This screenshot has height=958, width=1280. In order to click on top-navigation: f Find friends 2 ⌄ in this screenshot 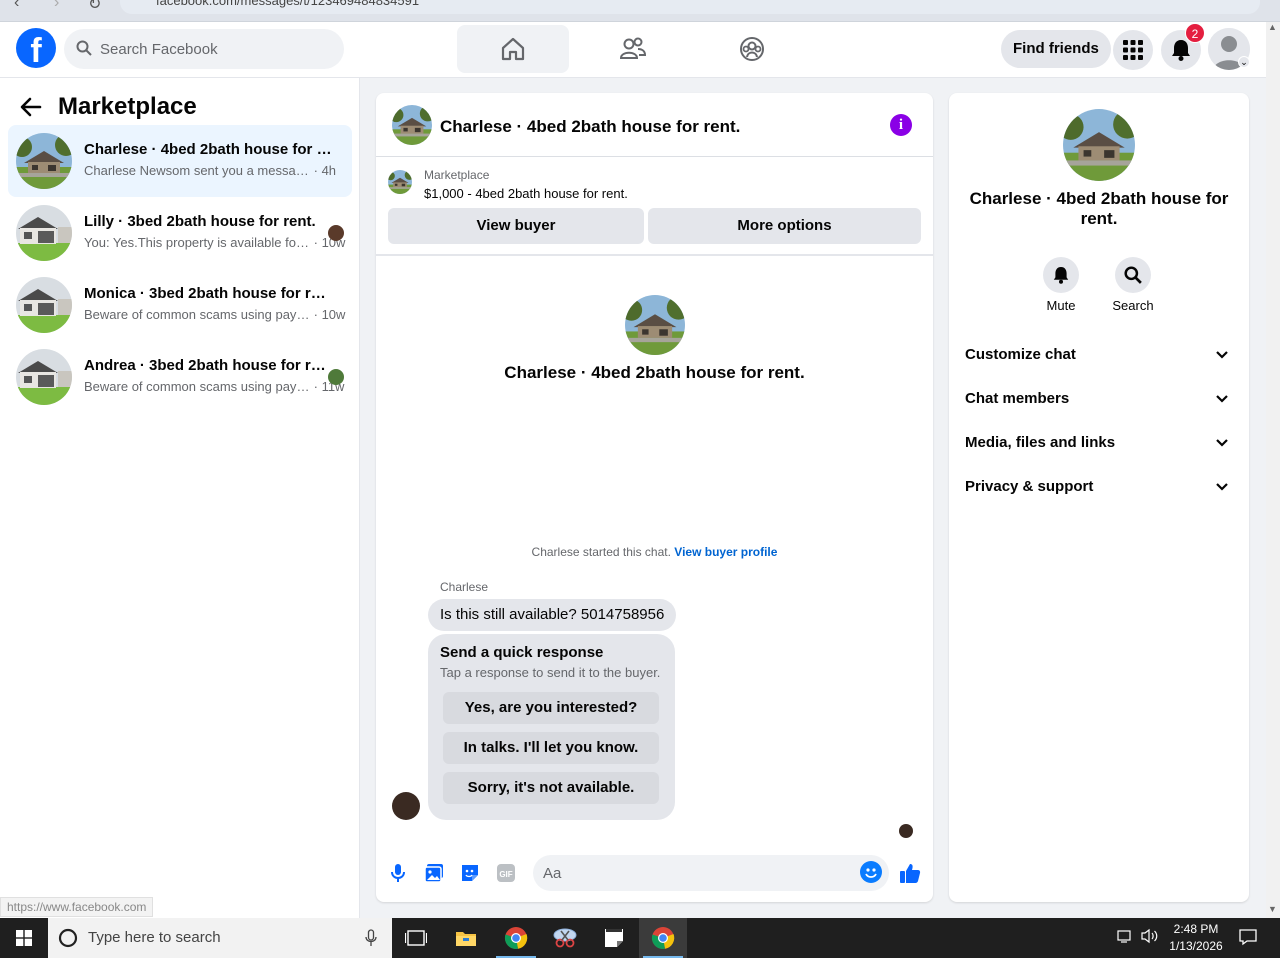, I will do `click(633, 50)`.